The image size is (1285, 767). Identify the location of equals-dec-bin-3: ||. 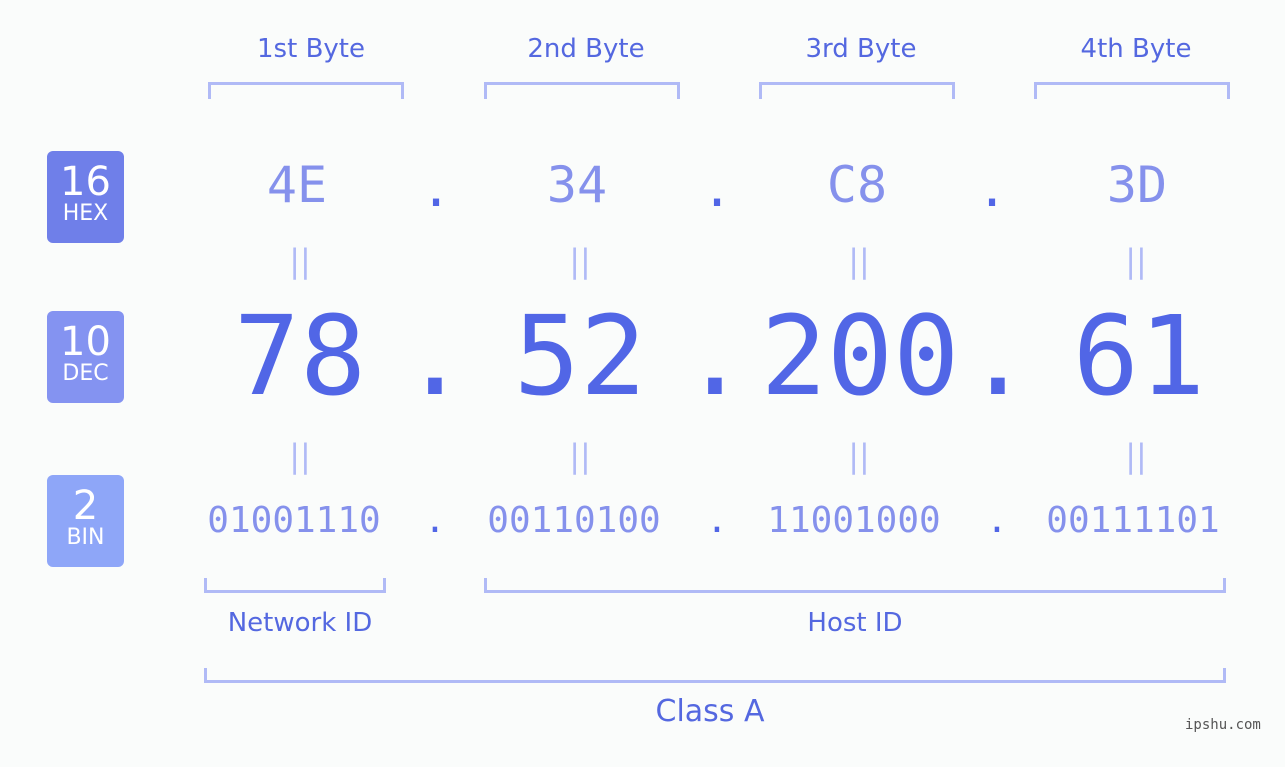
(859, 456).